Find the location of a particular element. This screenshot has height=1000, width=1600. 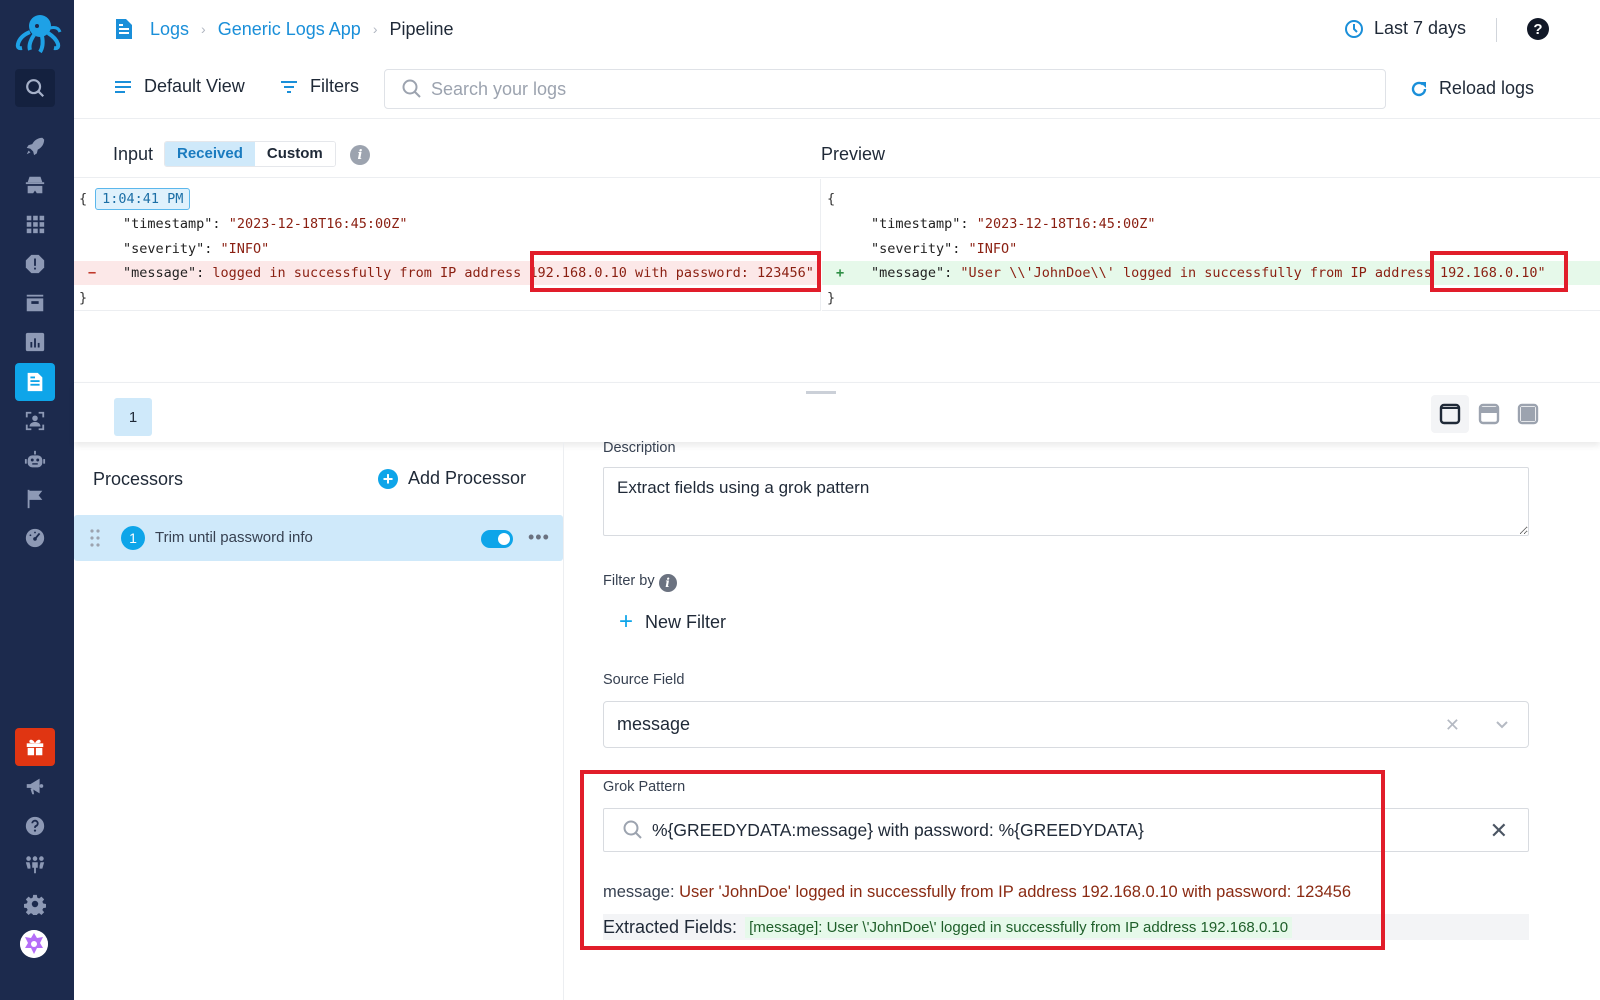

list-icon is located at coordinates (123, 86).